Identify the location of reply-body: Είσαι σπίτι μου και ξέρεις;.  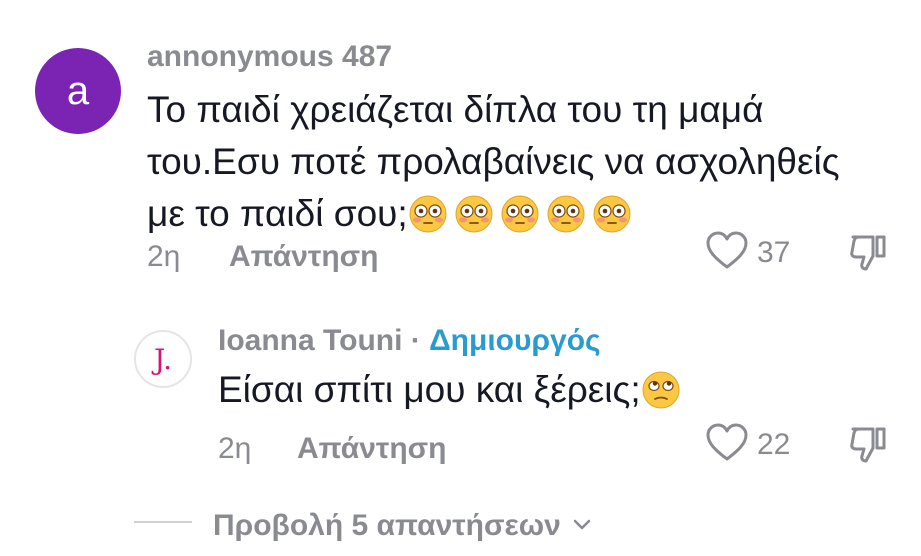
(429, 389).